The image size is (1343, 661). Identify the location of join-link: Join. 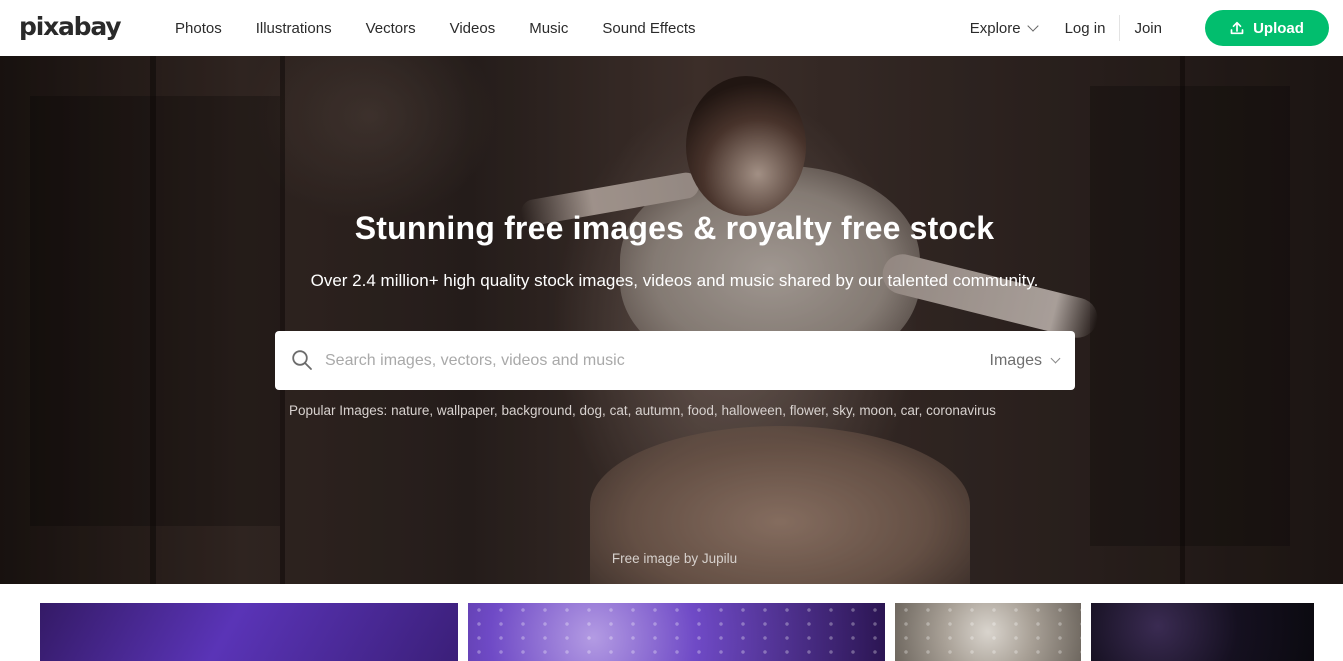
(1148, 28).